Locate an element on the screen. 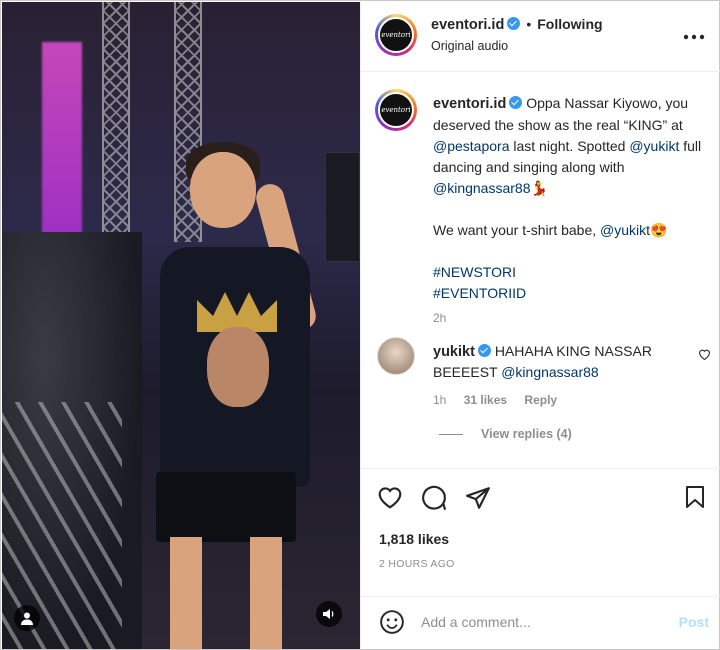 Image resolution: width=720 pixels, height=650 pixels. username-link: eventori.id is located at coordinates (467, 25).